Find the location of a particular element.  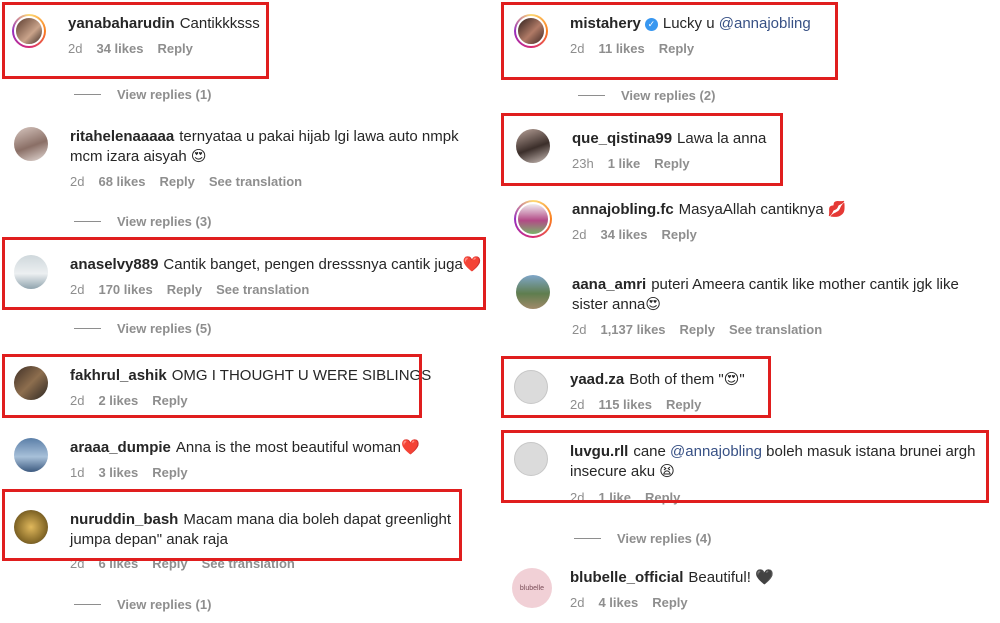

view-replies-button: View replies (3) is located at coordinates (142, 221).